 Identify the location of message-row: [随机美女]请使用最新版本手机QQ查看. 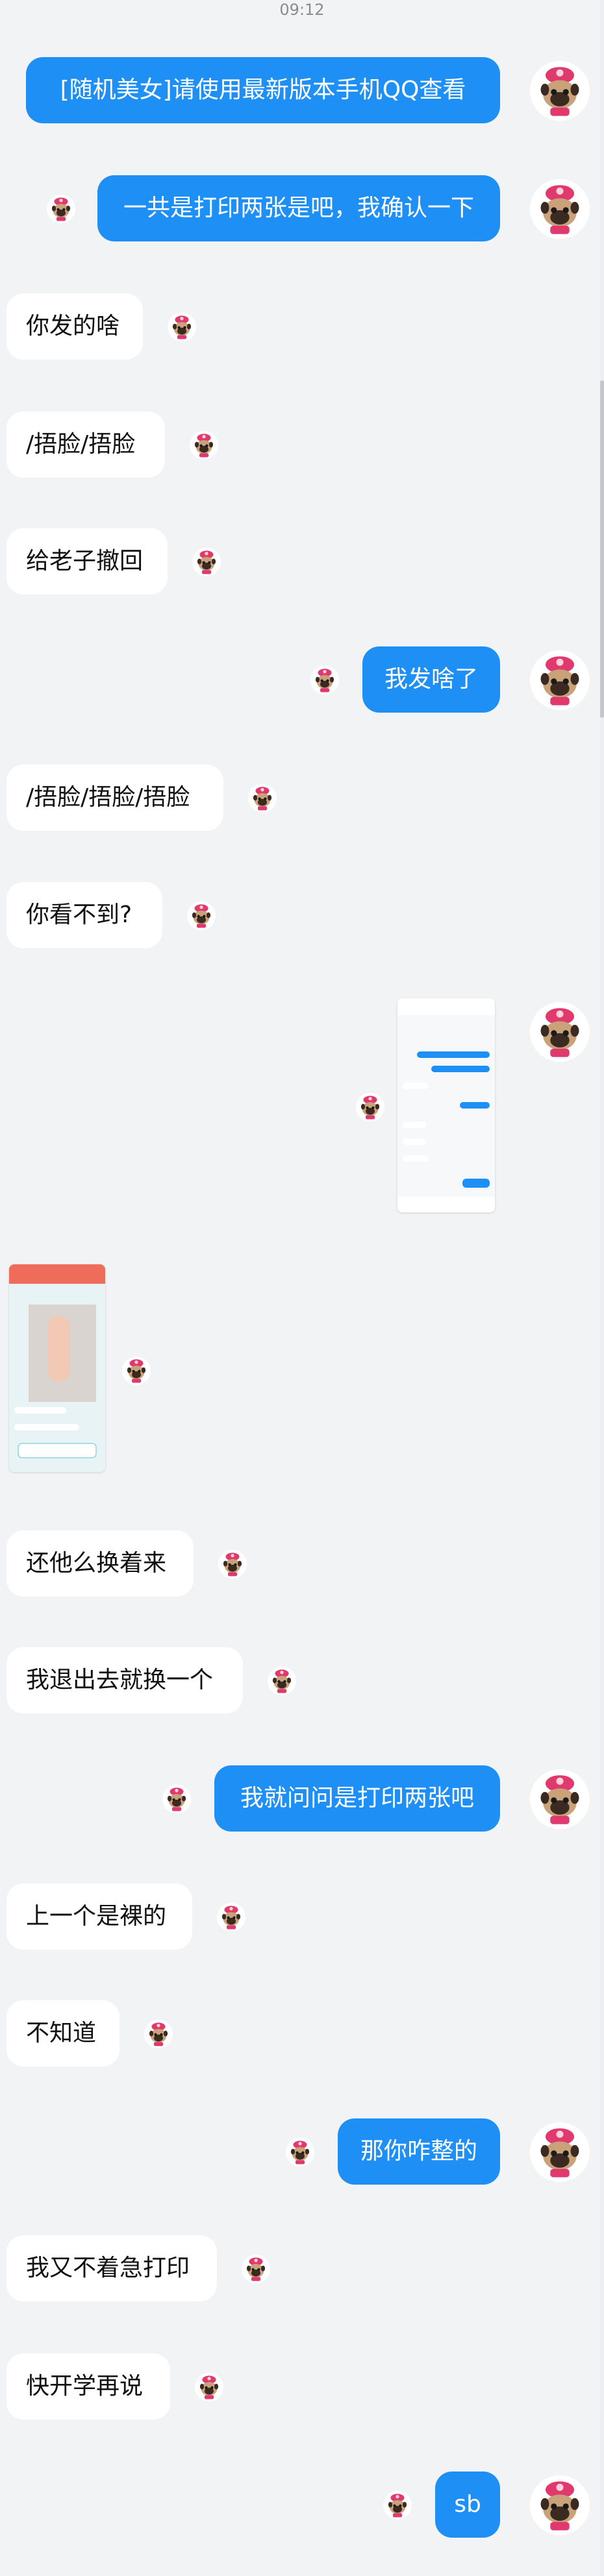
(302, 91).